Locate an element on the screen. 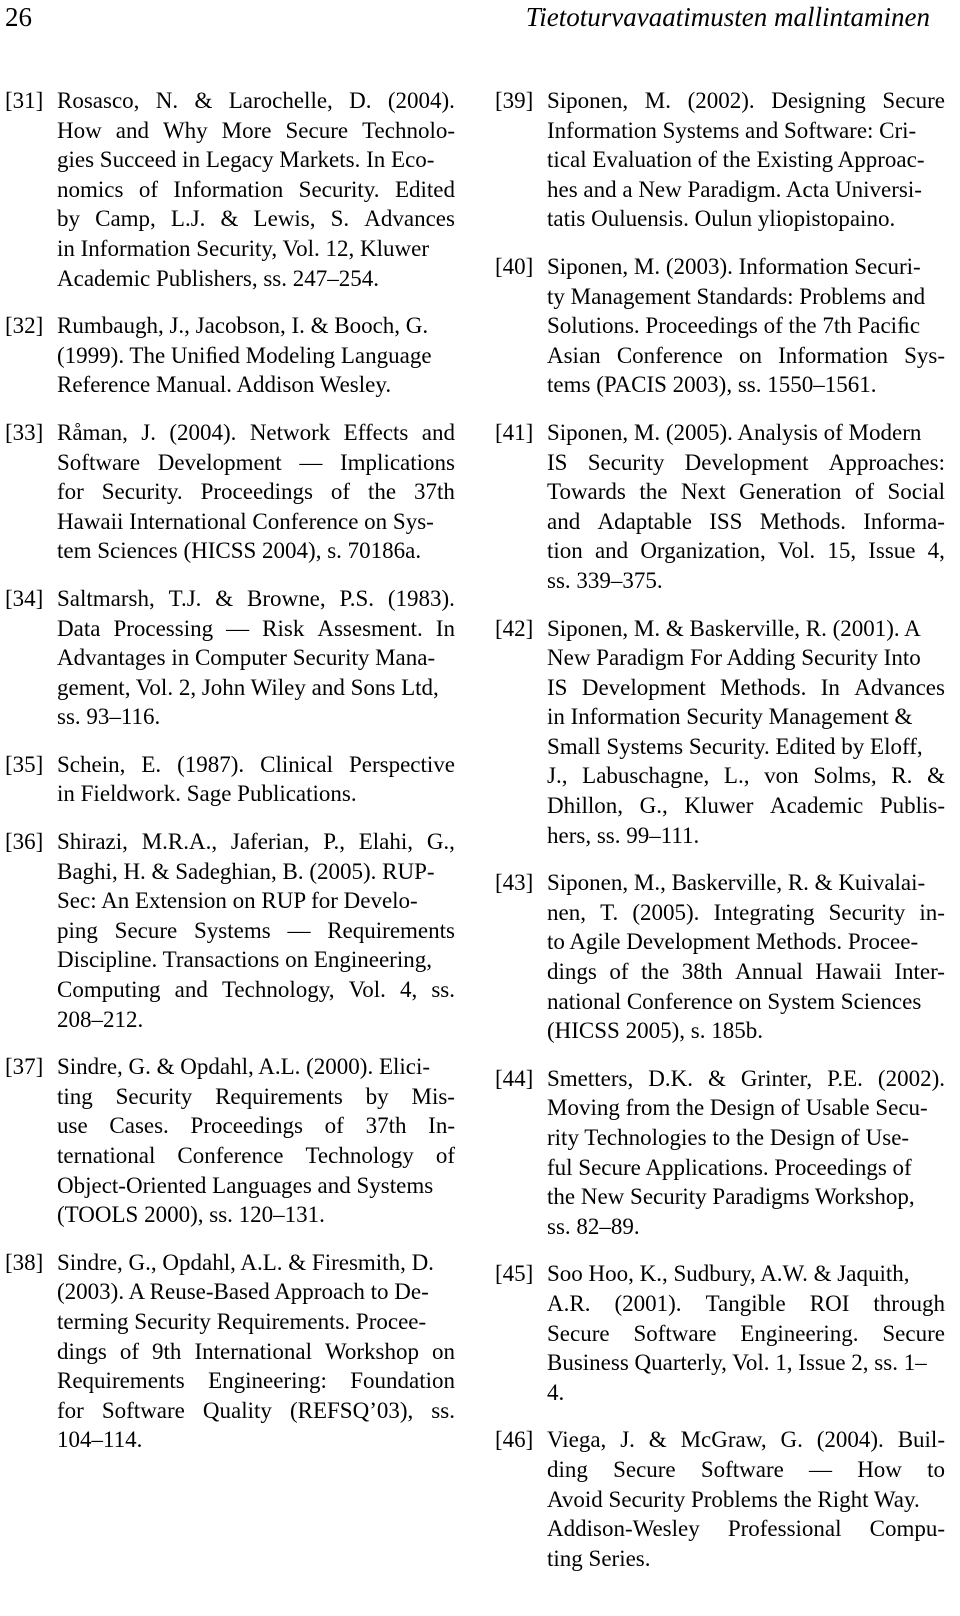 This screenshot has height=1616, width=960. reference-line: terming Security Requirements. Procee- is located at coordinates (242, 1321).